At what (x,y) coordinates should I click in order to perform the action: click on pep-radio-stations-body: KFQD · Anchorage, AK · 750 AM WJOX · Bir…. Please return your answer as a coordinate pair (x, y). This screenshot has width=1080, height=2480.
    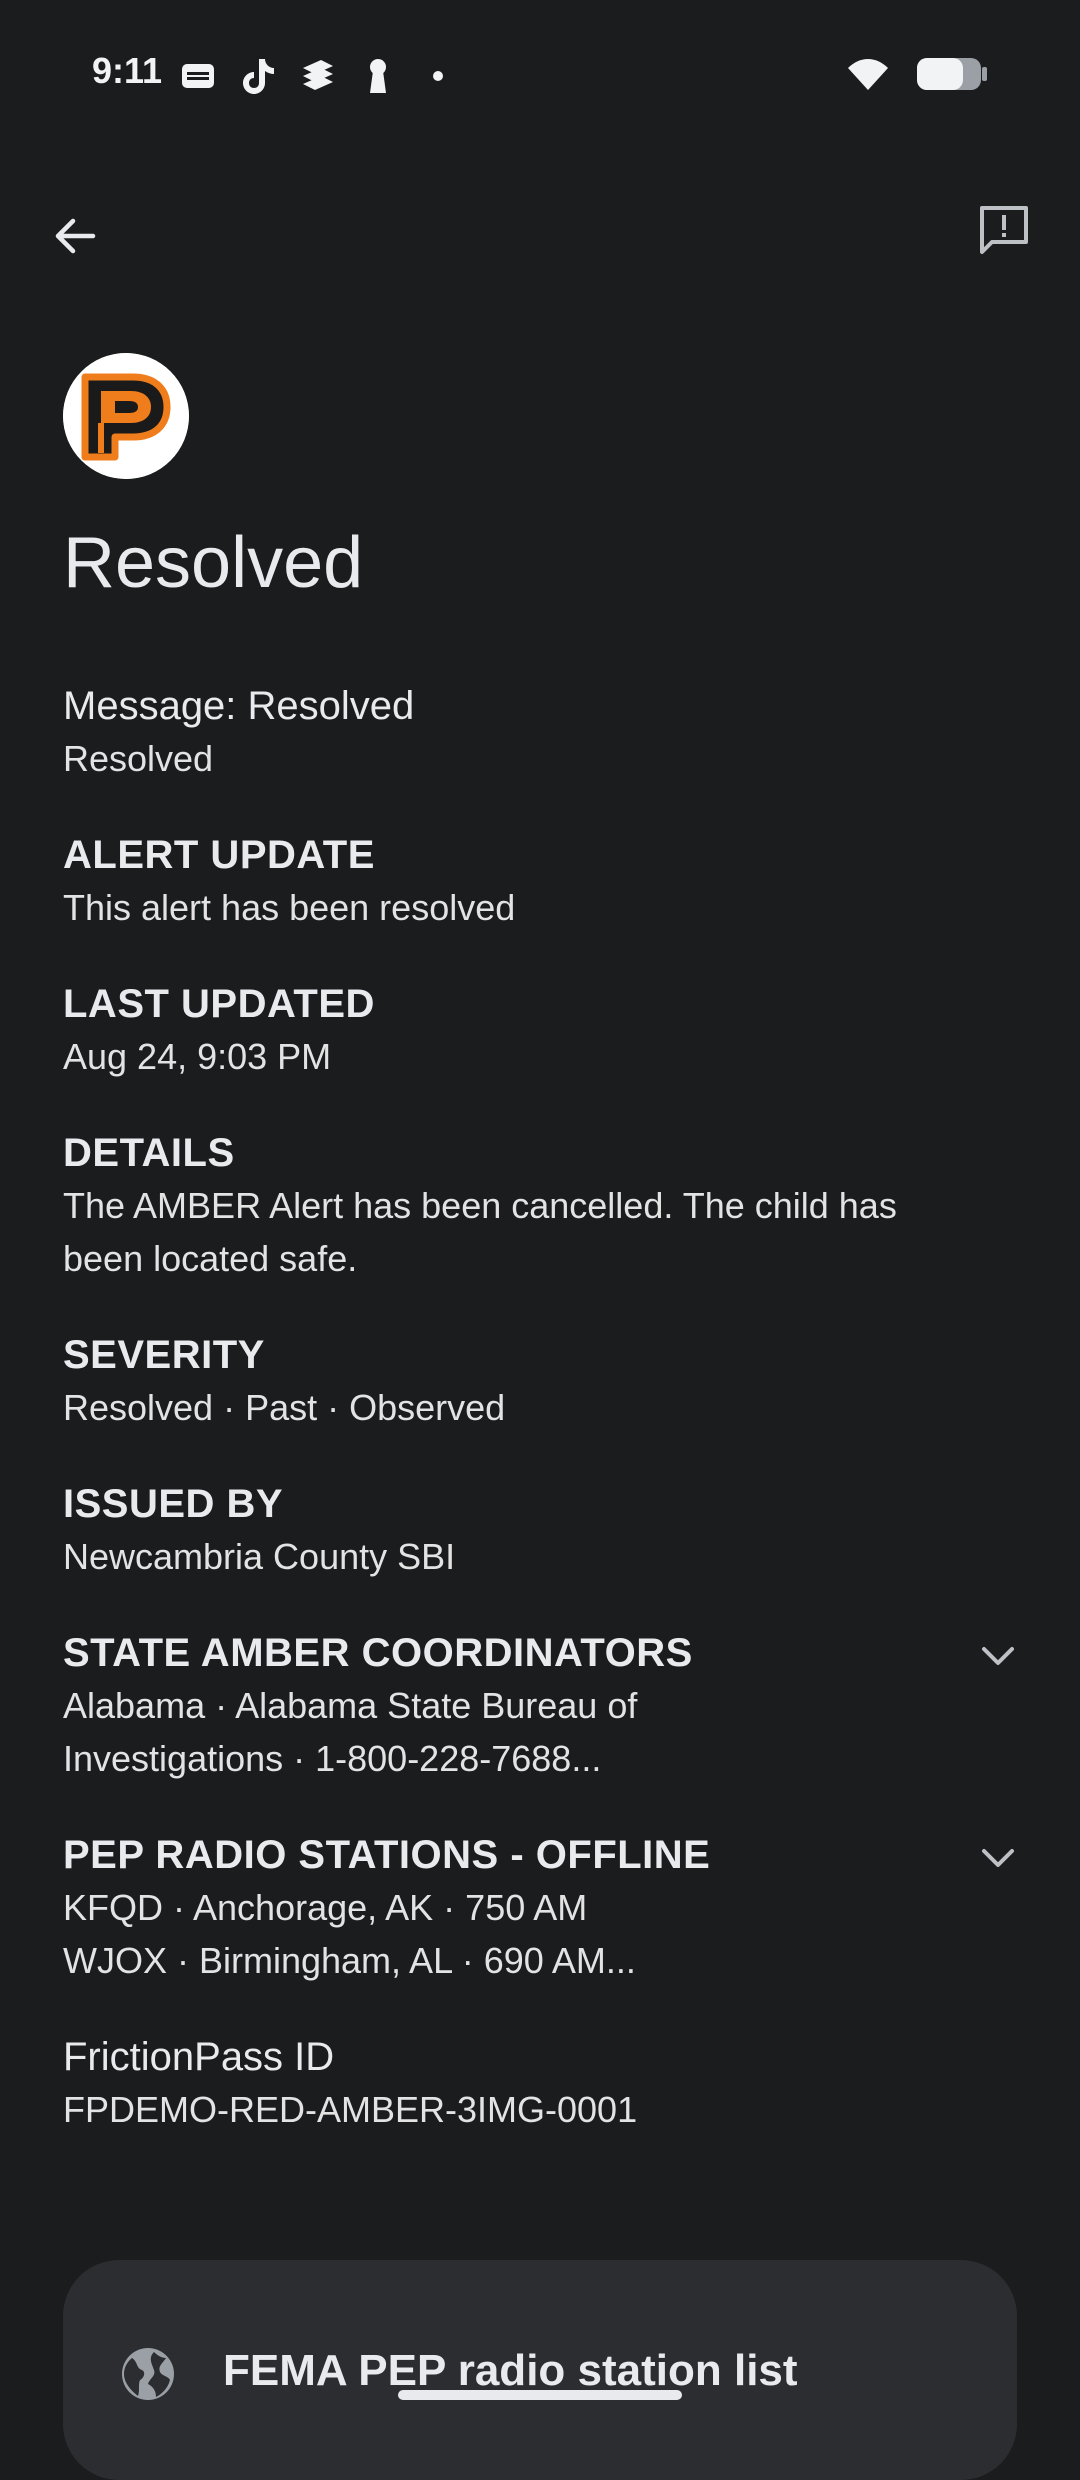
    Looking at the image, I should click on (543, 1934).